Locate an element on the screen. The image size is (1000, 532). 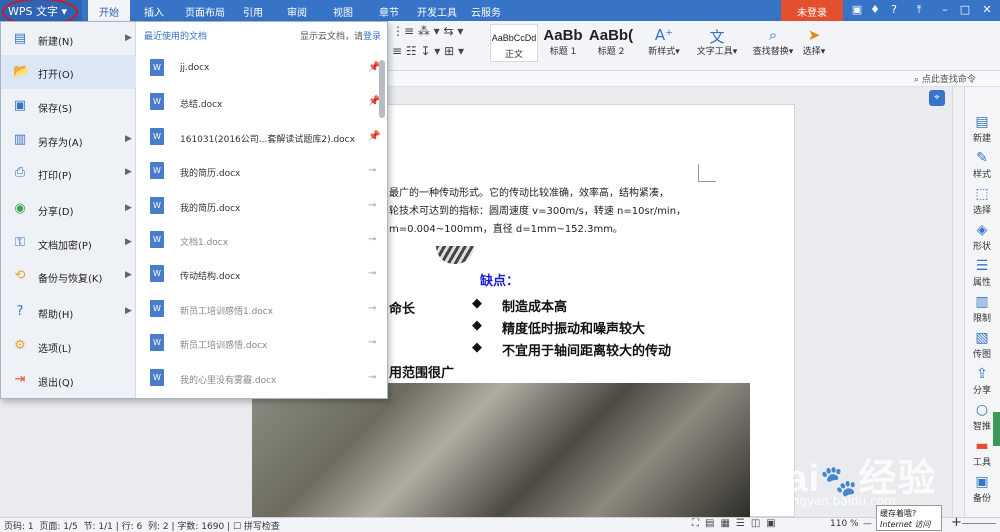
encrypt-icon: ⚿ is located at coordinates (20, 242).